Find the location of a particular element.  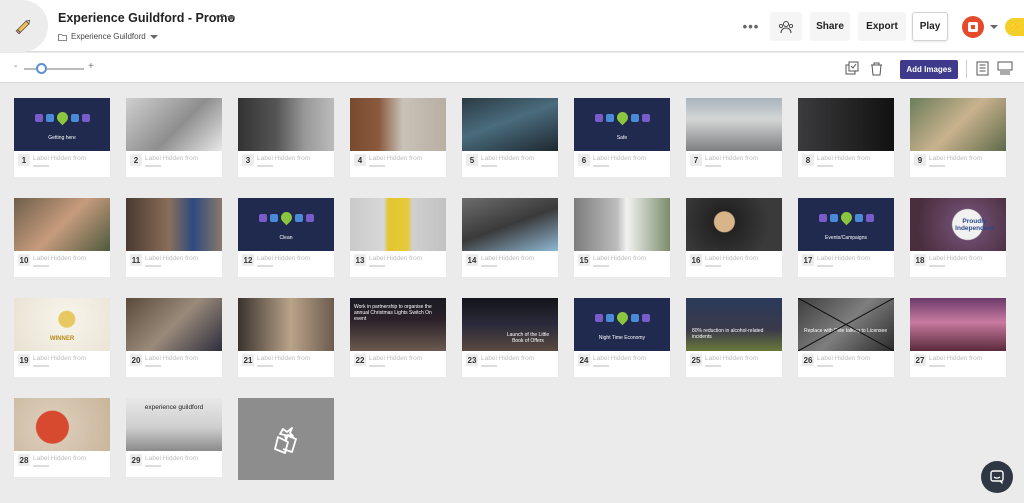

slide-card: Events/Campaigns 17 Label Hidden from is located at coordinates (846, 237).